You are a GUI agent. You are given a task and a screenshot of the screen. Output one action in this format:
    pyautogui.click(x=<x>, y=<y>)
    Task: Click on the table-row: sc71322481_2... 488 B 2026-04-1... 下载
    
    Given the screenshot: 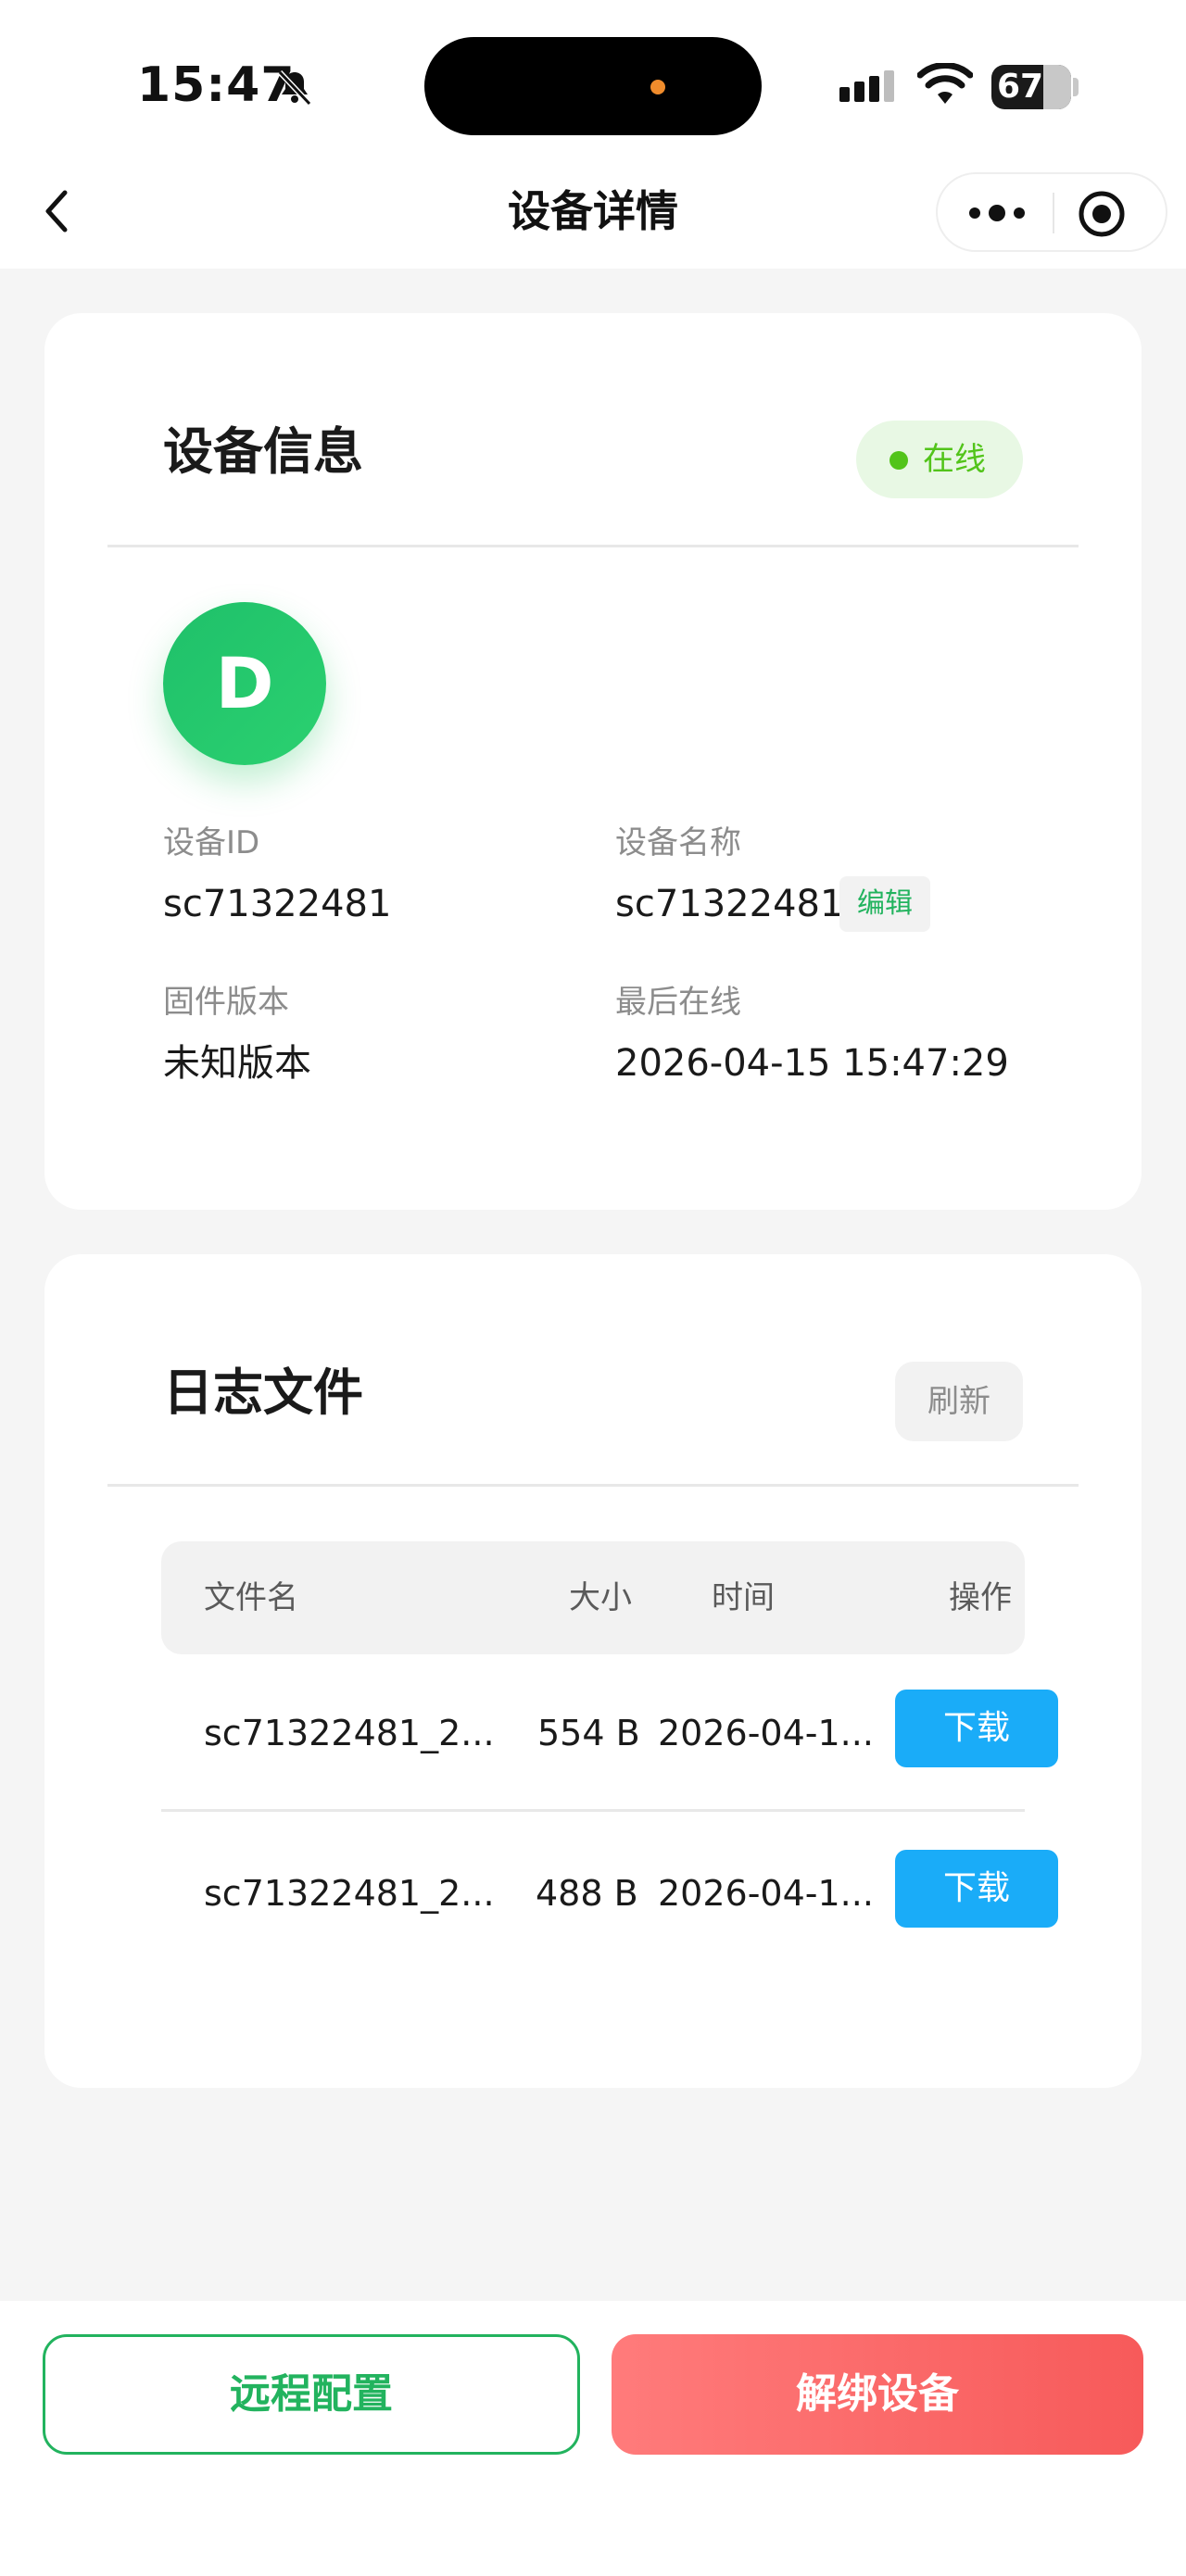 What is the action you would take?
    pyautogui.click(x=609, y=1893)
    